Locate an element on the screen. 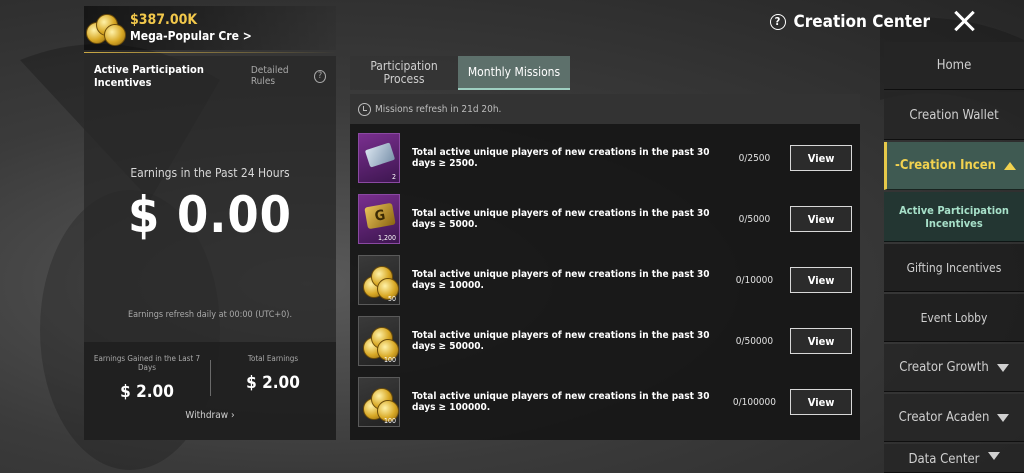 This screenshot has width=1024, height=473. help-icon: ? is located at coordinates (777, 22).